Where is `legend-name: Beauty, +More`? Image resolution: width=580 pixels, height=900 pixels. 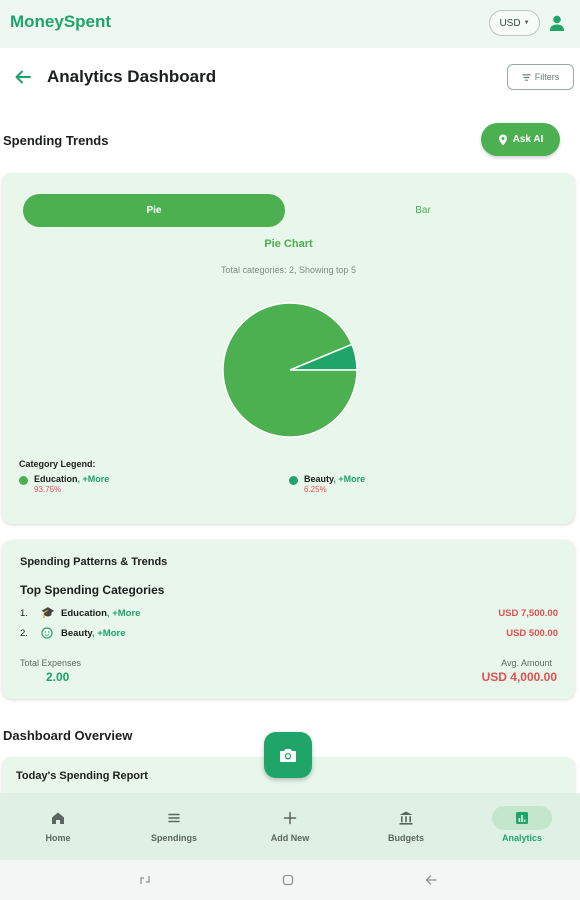
legend-name: Beauty, +More is located at coordinates (335, 479).